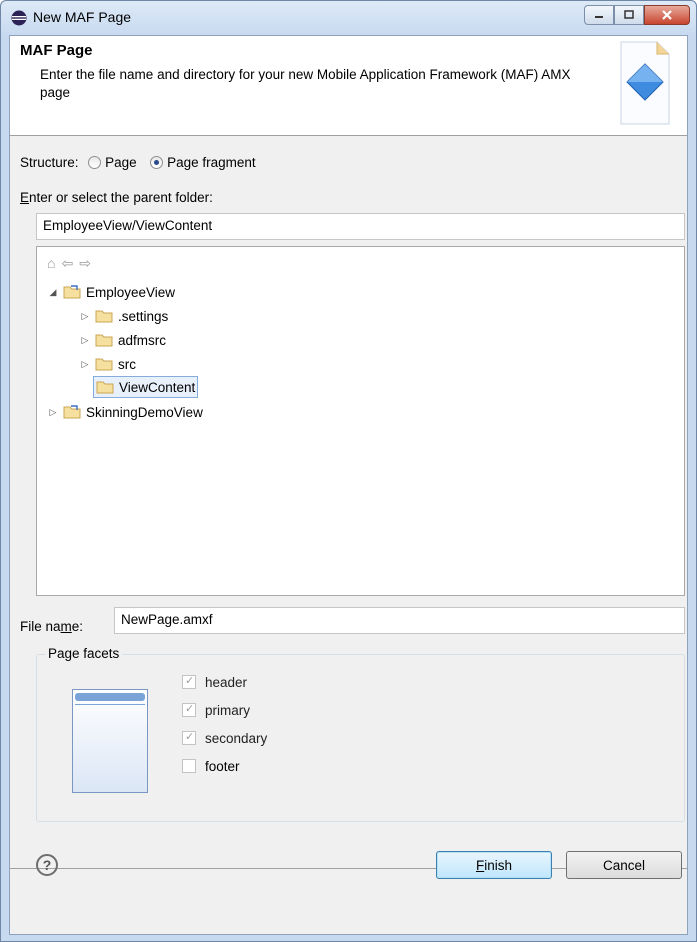 The image size is (697, 942). I want to click on radio-page: Page, so click(112, 162).